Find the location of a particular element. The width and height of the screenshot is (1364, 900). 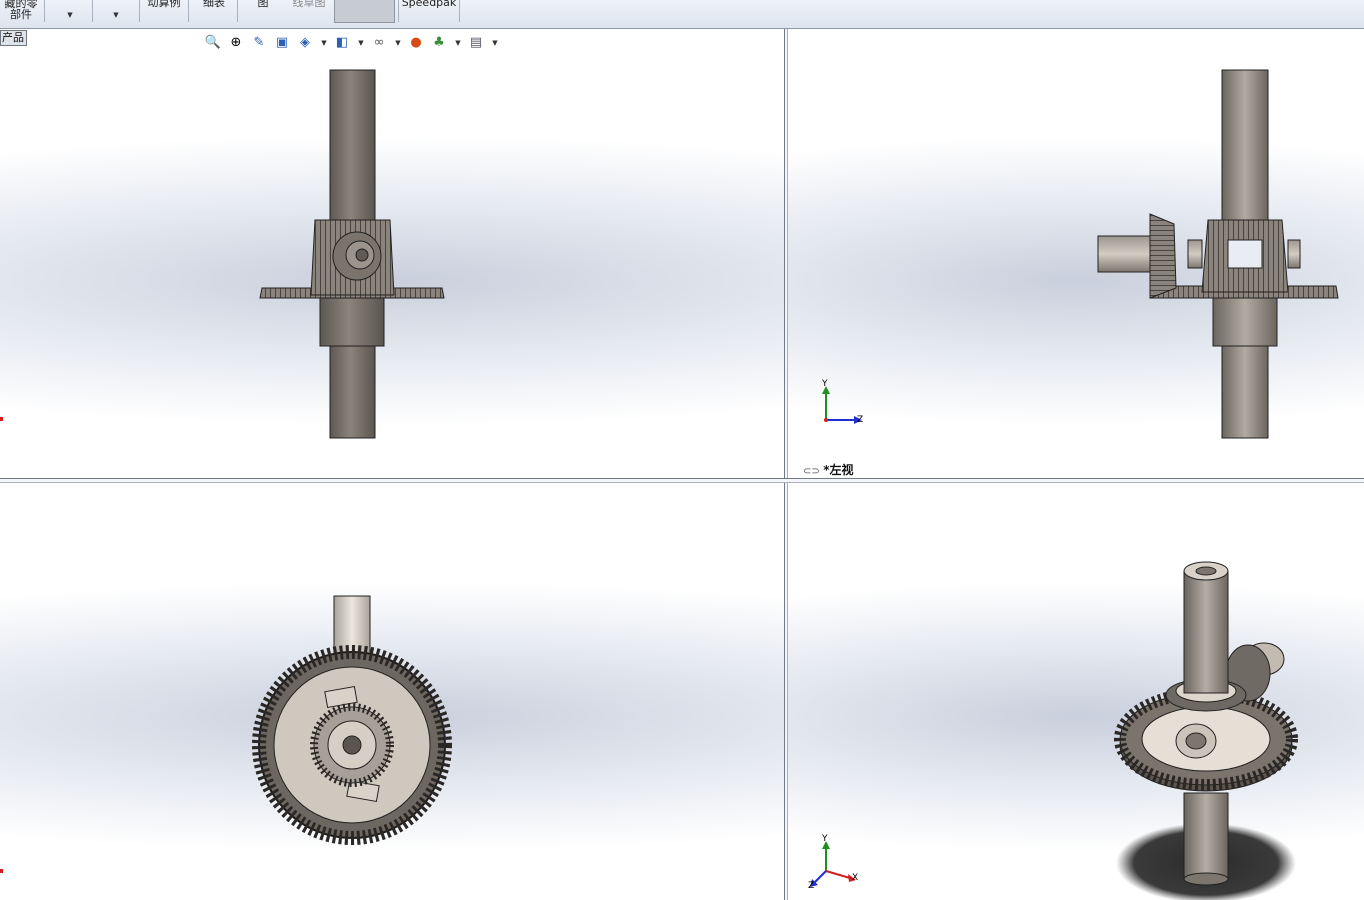

ribbon-speedpak-button: Speedpak is located at coordinates (429, 9).